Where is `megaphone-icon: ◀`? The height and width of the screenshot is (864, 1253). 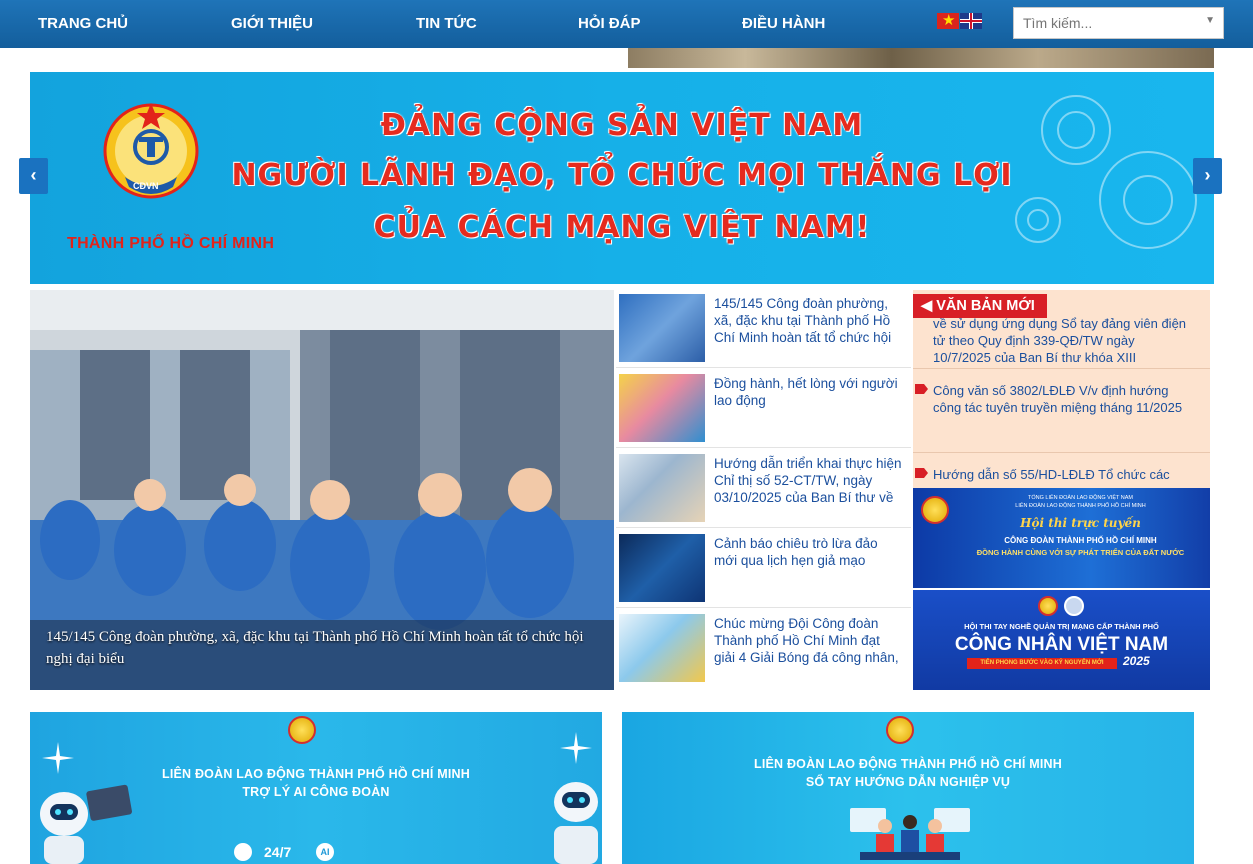
megaphone-icon: ◀ is located at coordinates (927, 306).